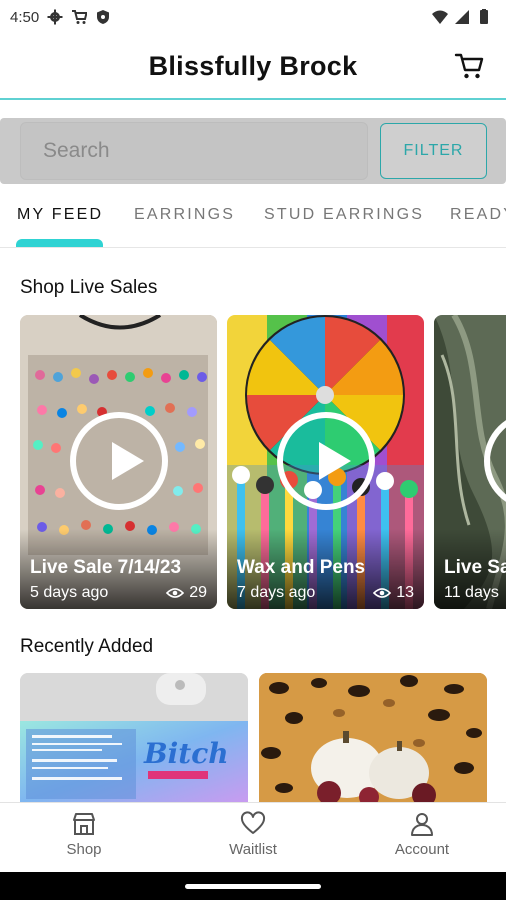 The height and width of the screenshot is (900, 506). What do you see at coordinates (184, 215) in the screenshot?
I see `tab-earrings: EARRINGS` at bounding box center [184, 215].